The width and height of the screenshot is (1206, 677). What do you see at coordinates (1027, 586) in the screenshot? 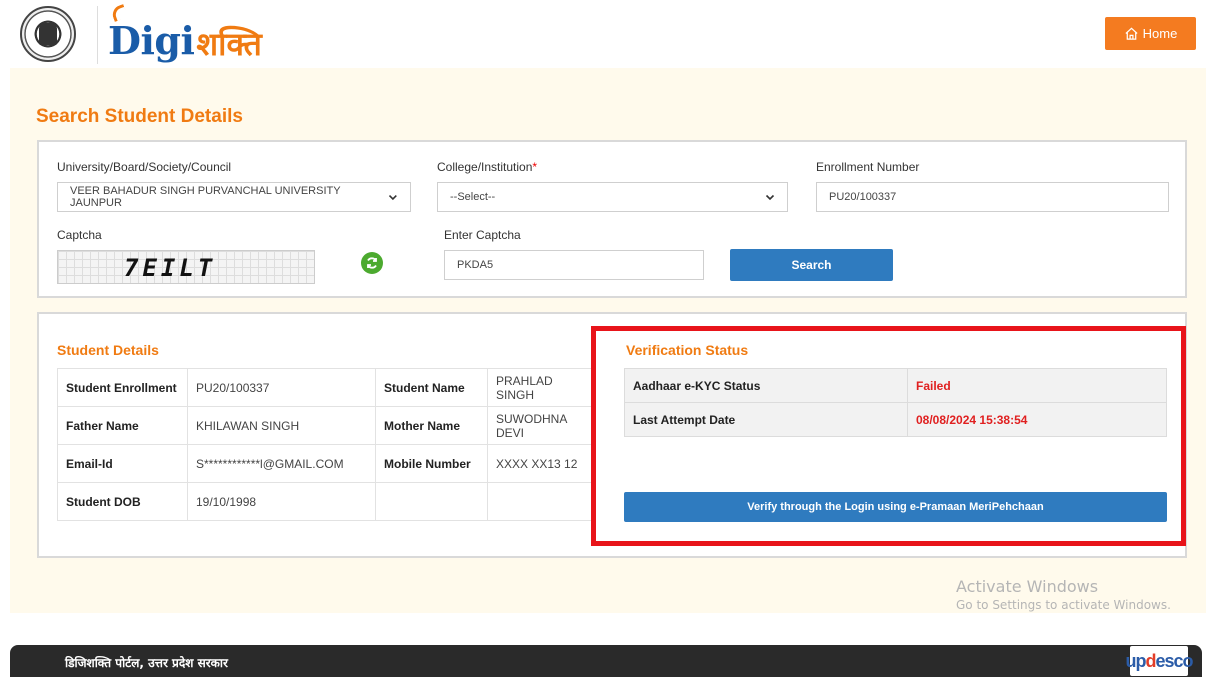
I see `watermark-line1: Activate Windows` at bounding box center [1027, 586].